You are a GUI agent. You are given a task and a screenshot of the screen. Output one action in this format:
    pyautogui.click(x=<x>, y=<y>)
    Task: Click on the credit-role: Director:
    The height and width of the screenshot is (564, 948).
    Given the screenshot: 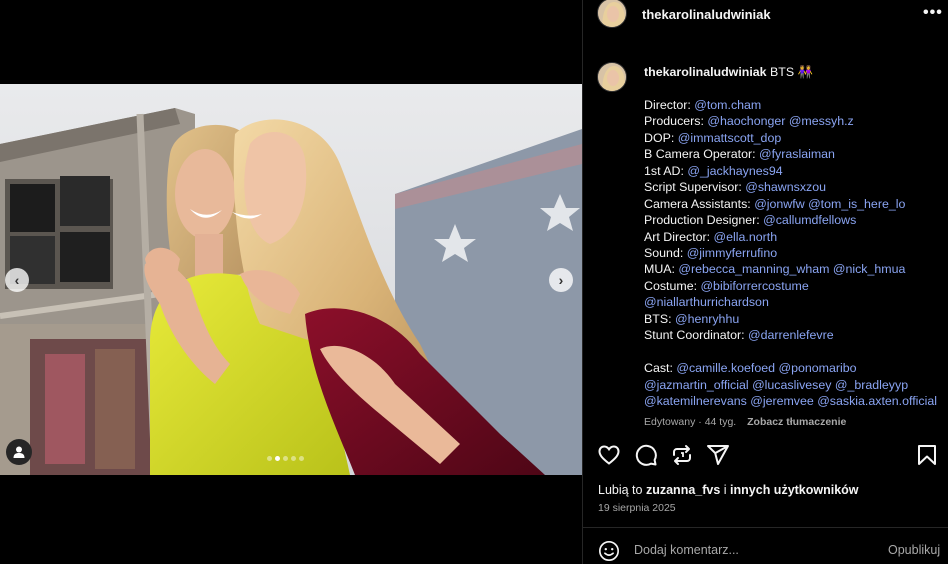 What is the action you would take?
    pyautogui.click(x=669, y=104)
    